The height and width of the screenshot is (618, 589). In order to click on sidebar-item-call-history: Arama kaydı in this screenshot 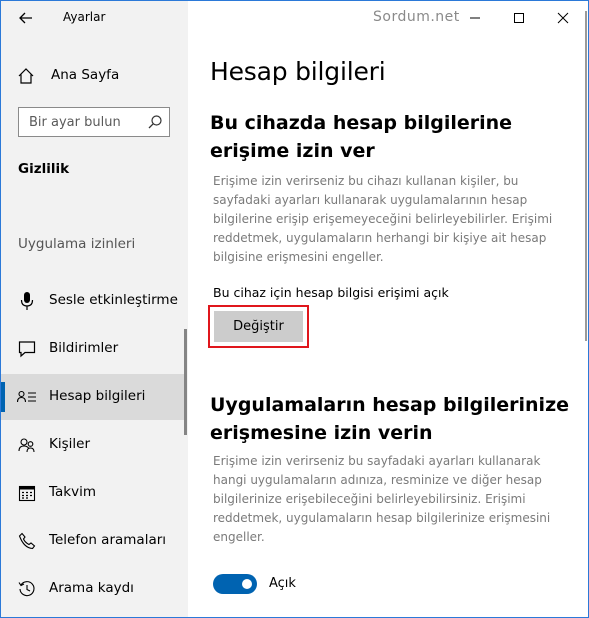, I will do `click(93, 589)`.